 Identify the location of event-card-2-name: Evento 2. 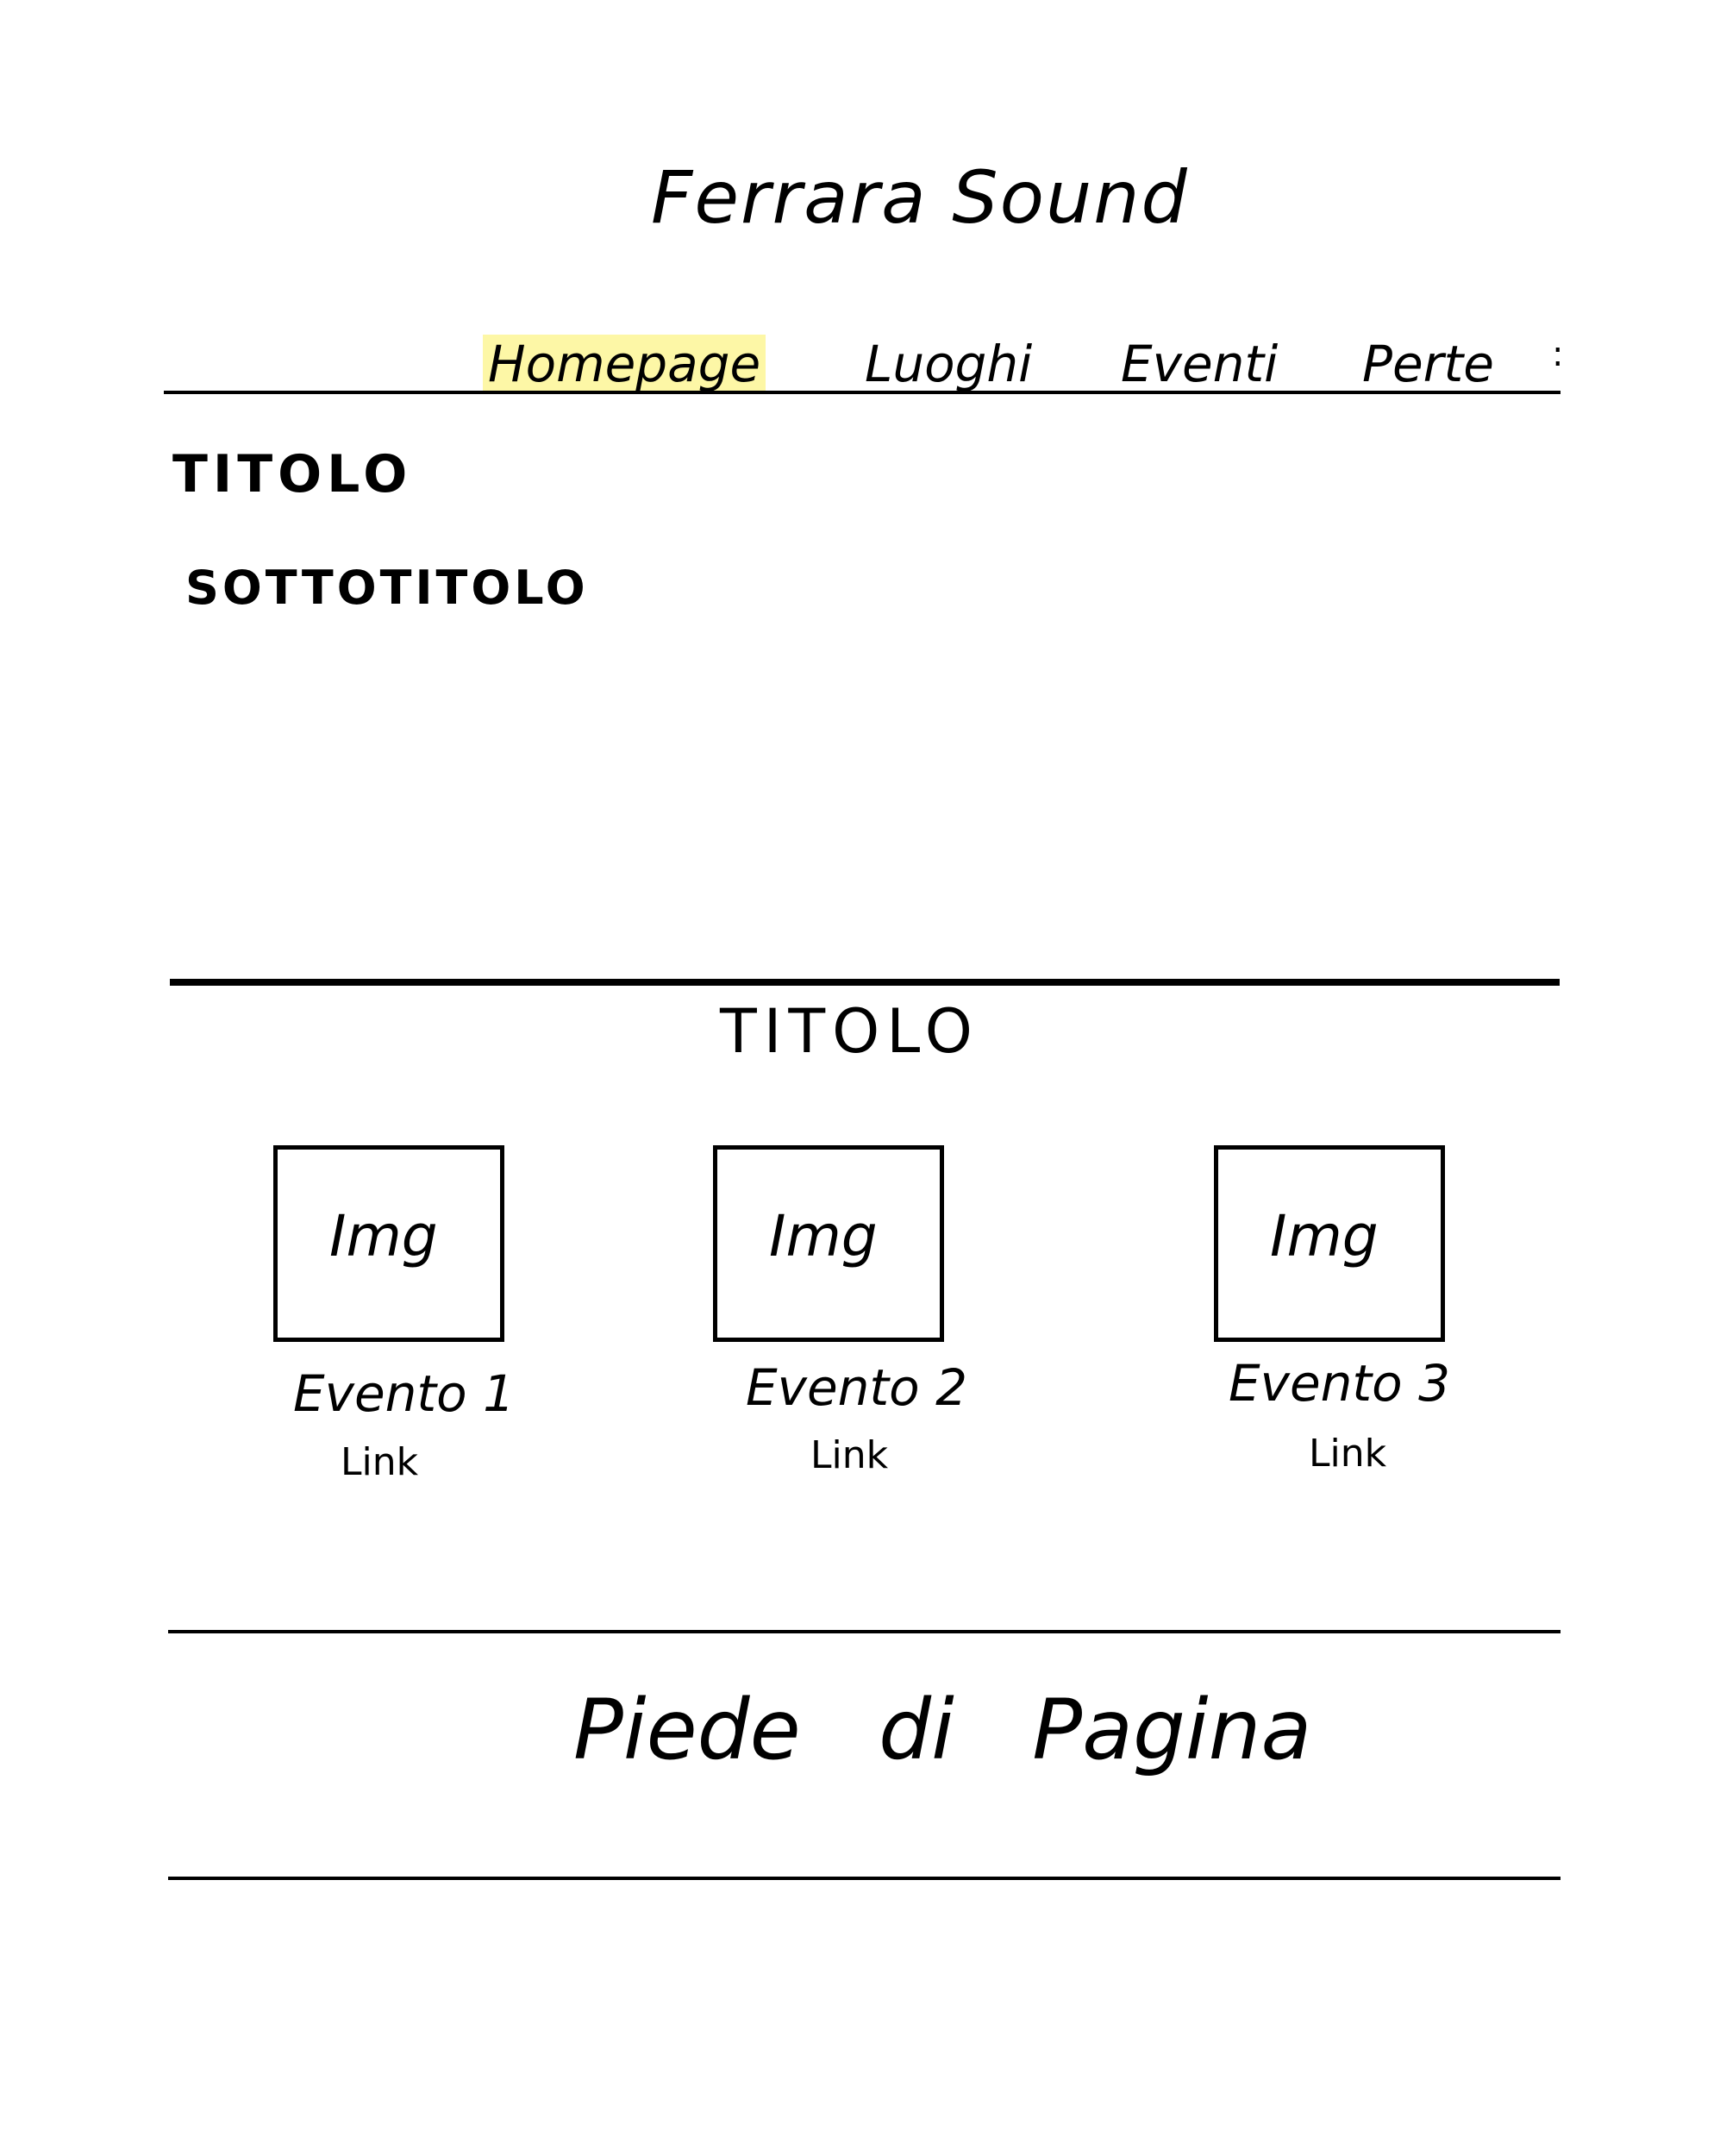
(856, 1387).